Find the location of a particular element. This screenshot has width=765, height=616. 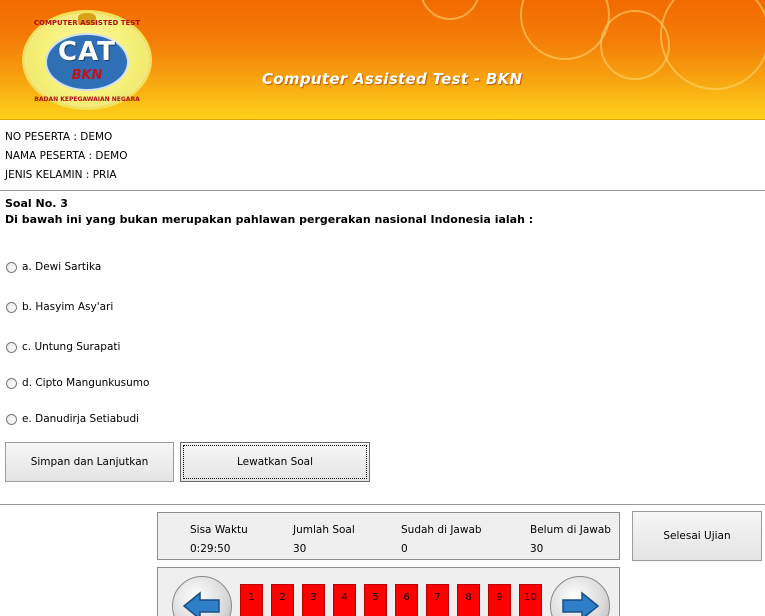

next-question-button is located at coordinates (580, 596).